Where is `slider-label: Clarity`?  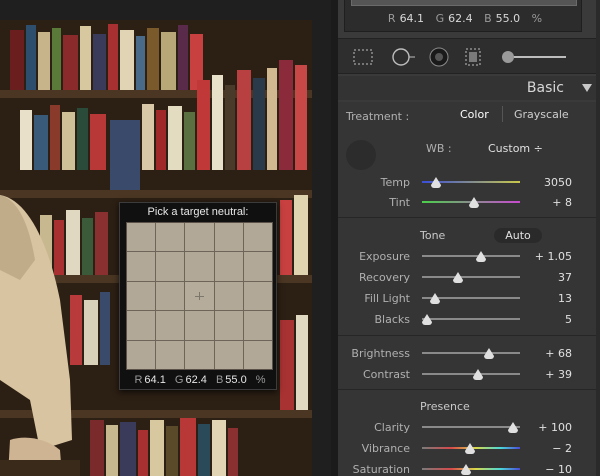 slider-label: Clarity is located at coordinates (392, 427).